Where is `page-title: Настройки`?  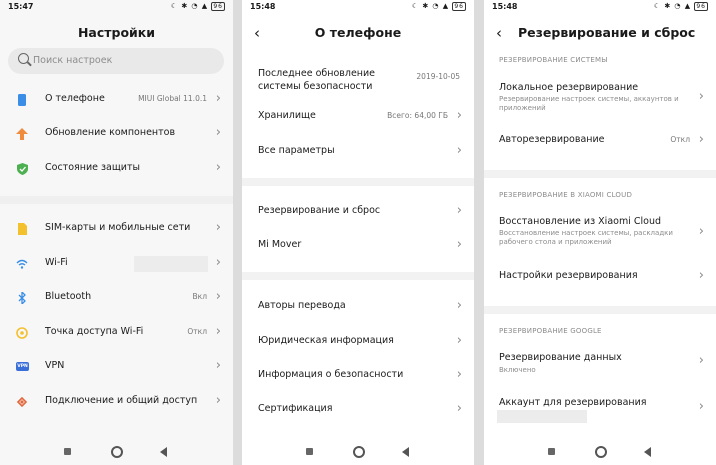 page-title: Настройки is located at coordinates (116, 32).